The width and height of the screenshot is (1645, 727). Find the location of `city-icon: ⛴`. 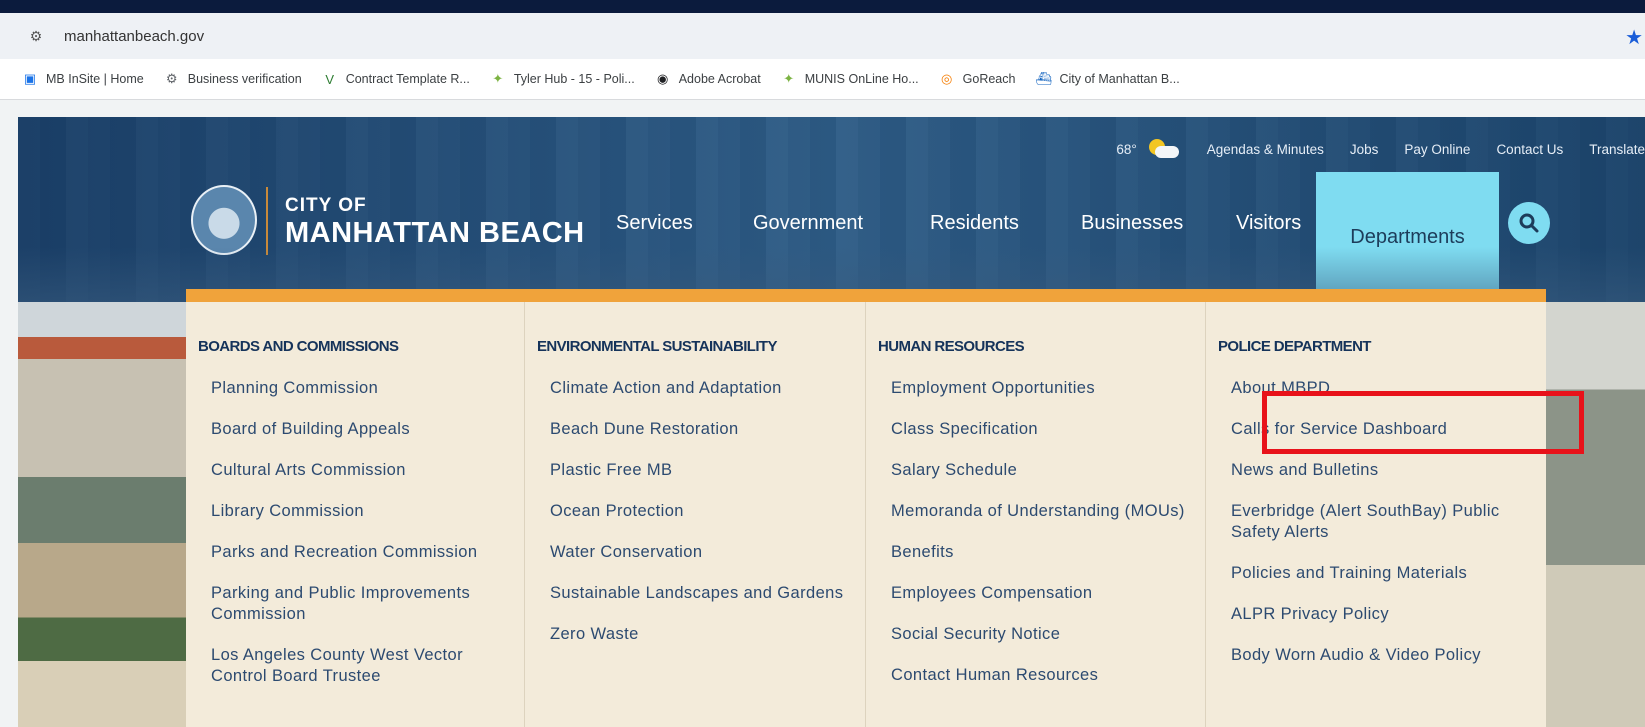

city-icon: ⛴ is located at coordinates (1043, 78).